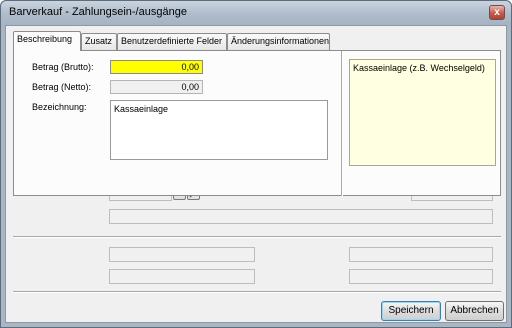 Image resolution: width=512 pixels, height=328 pixels. Describe the element at coordinates (301, 216) in the screenshot. I see `description-field` at that location.